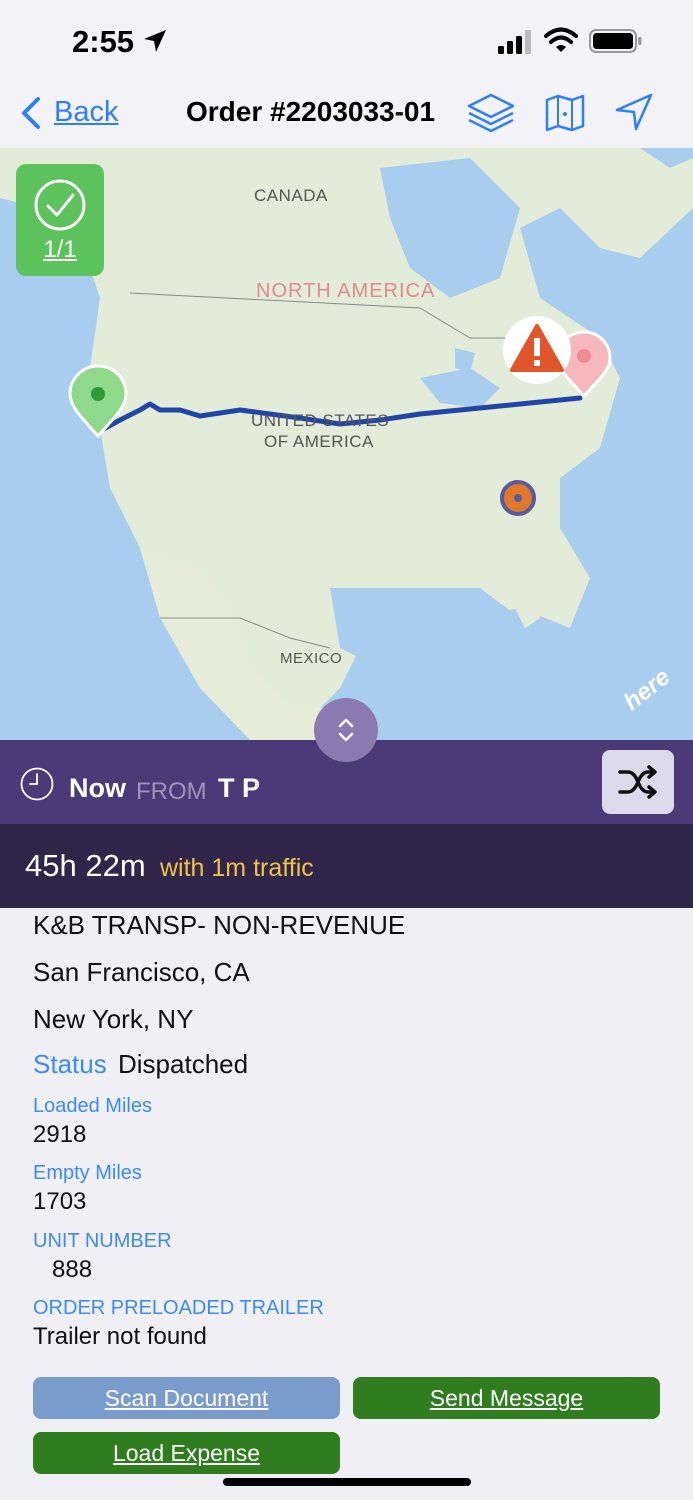 The height and width of the screenshot is (1500, 693). Describe the element at coordinates (113, 1019) in the screenshot. I see `destination-city: New York, NY` at that location.